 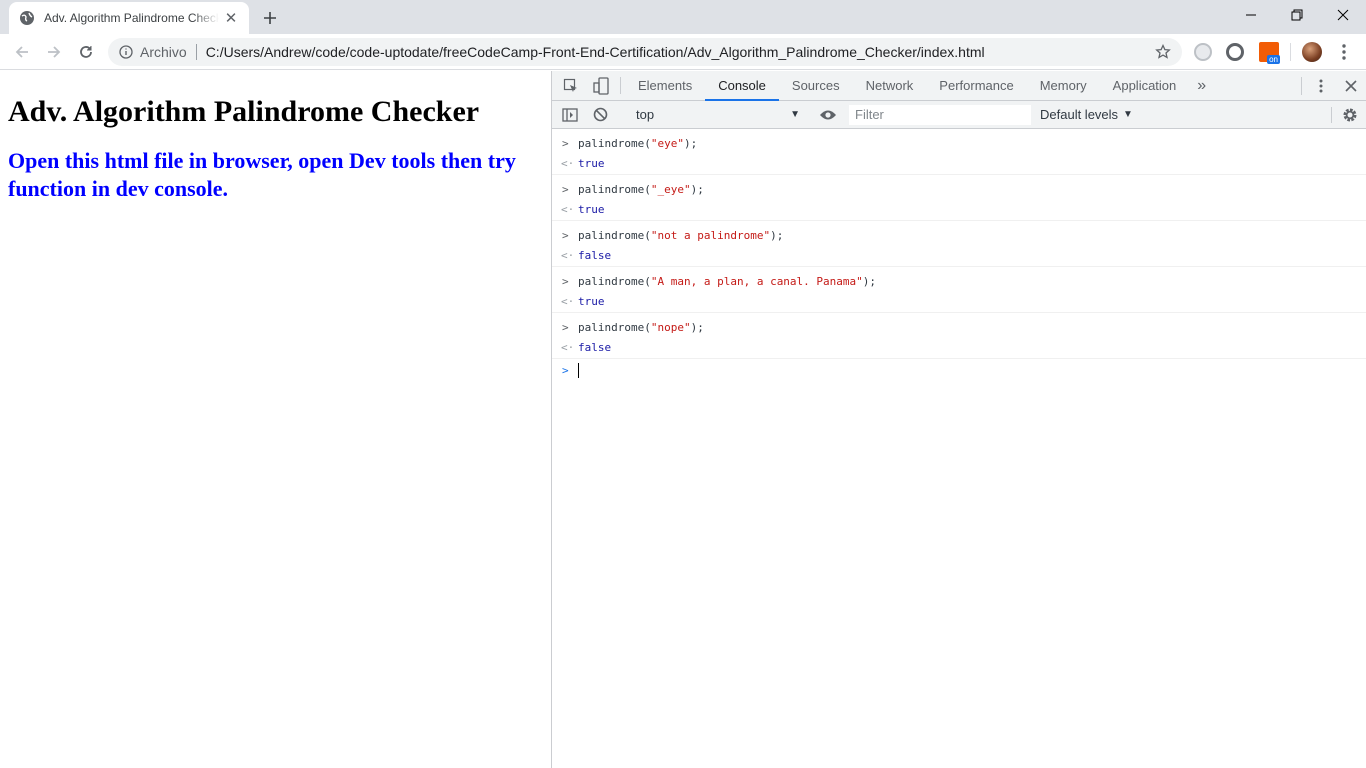 What do you see at coordinates (1235, 52) in the screenshot?
I see `dark-mode-extension-icon` at bounding box center [1235, 52].